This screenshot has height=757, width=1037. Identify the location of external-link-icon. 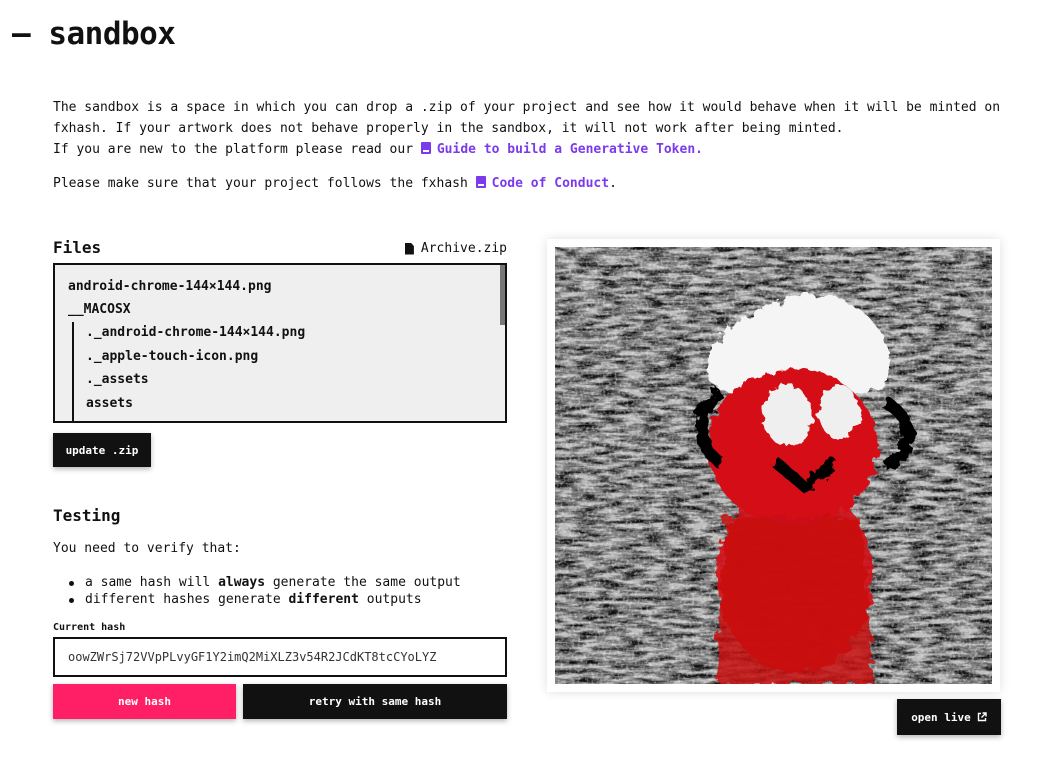
(982, 717).